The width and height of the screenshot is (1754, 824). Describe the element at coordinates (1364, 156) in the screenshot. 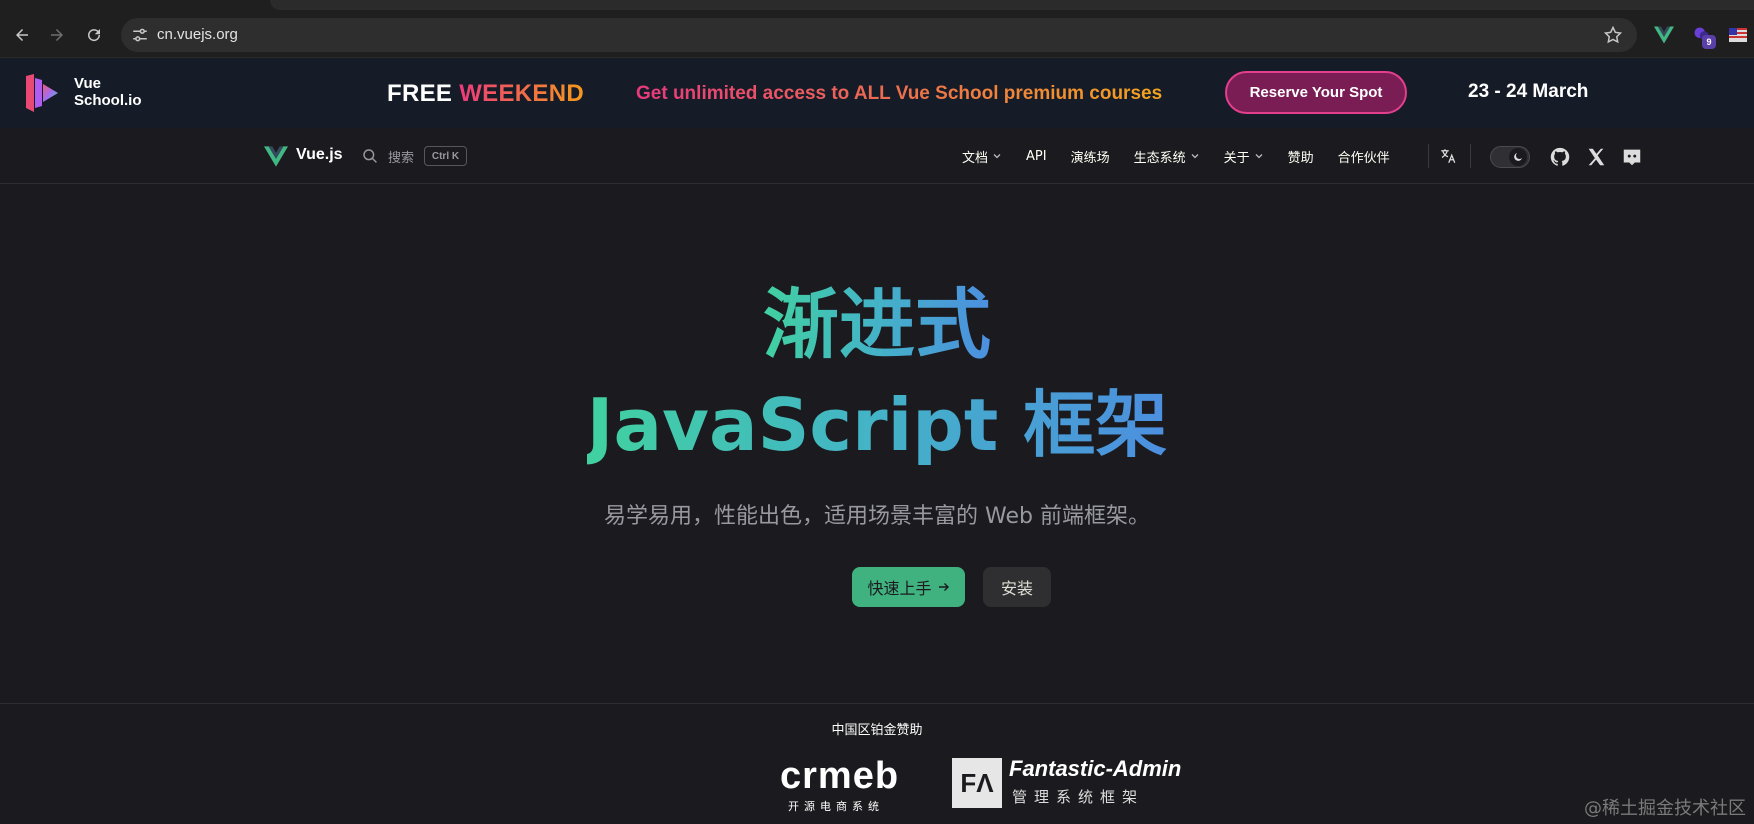

I see `nav-item-partners: 合作伙伴` at that location.